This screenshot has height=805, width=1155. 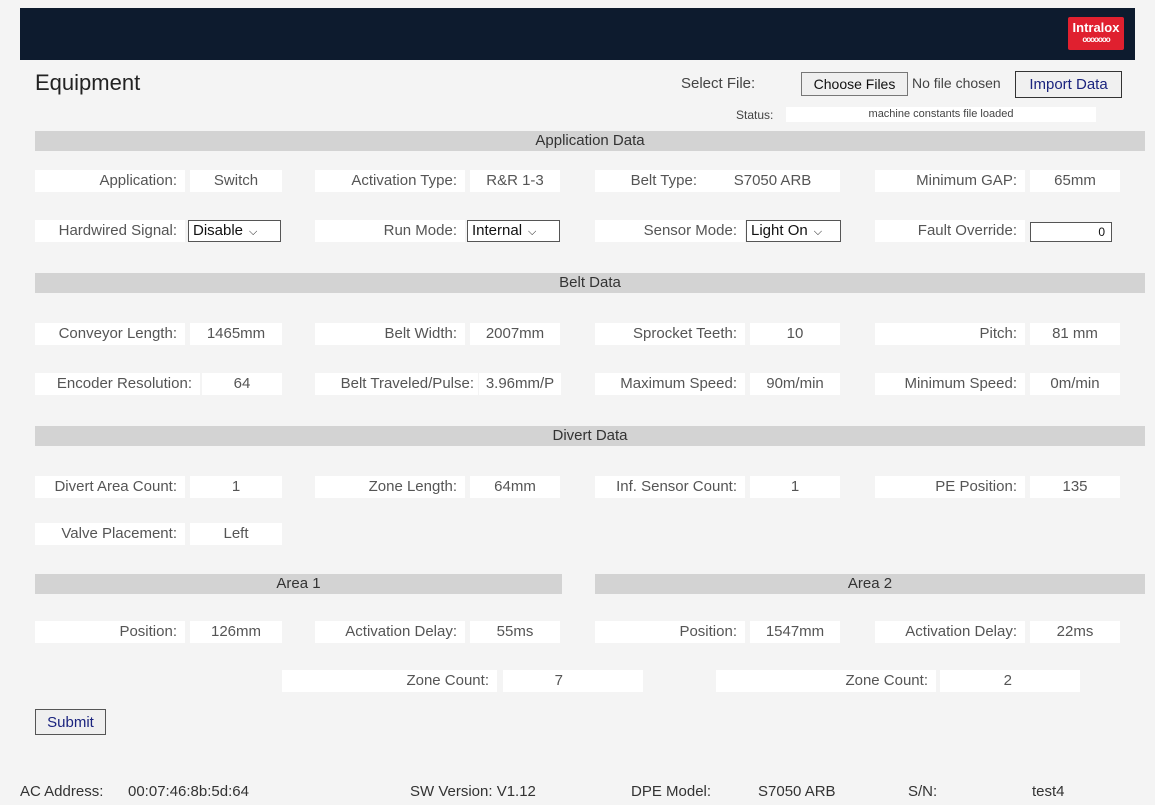 What do you see at coordinates (515, 632) in the screenshot?
I see `area-1-activation-delay-value: 55ms` at bounding box center [515, 632].